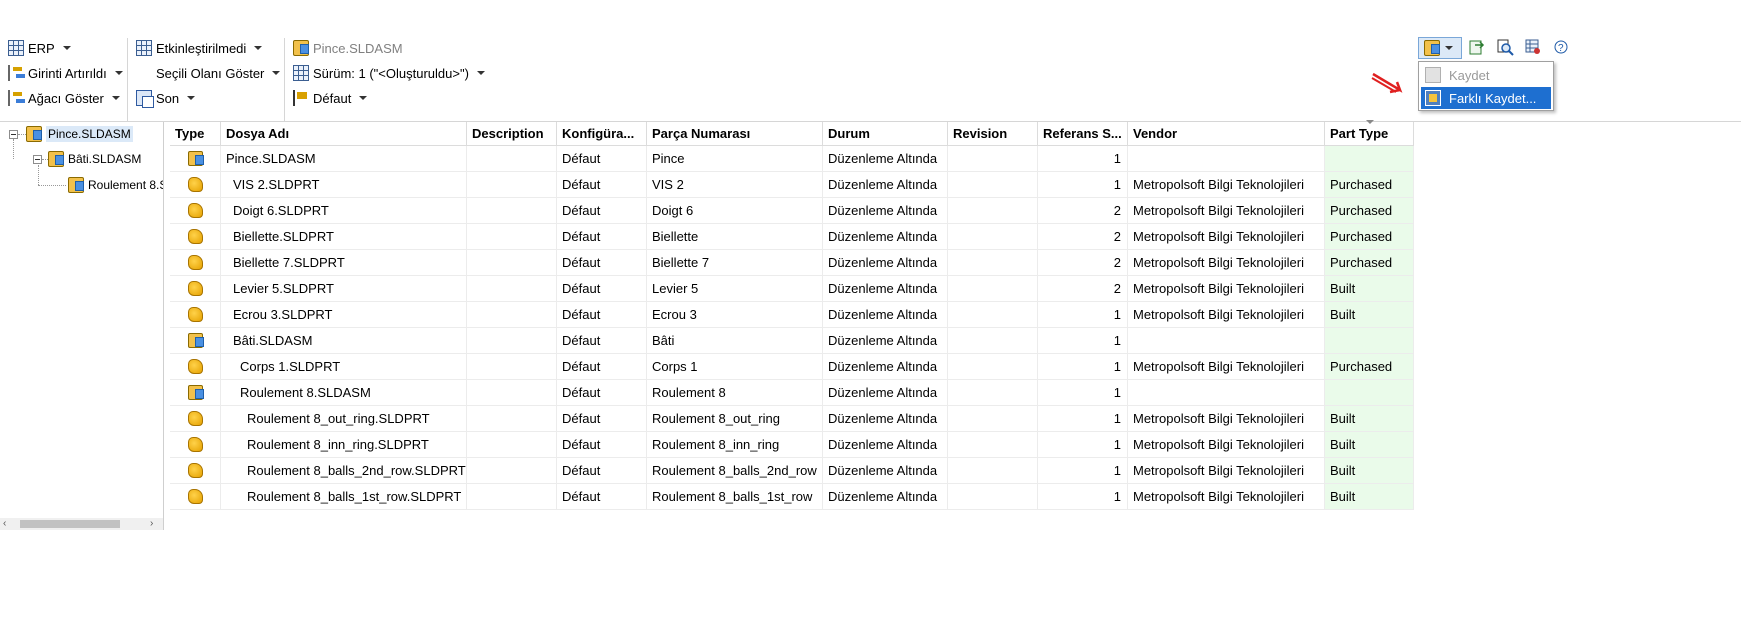  Describe the element at coordinates (338, 444) in the screenshot. I see `file-name-text: Roulement 8_inn_ring.SLDPRT` at that location.